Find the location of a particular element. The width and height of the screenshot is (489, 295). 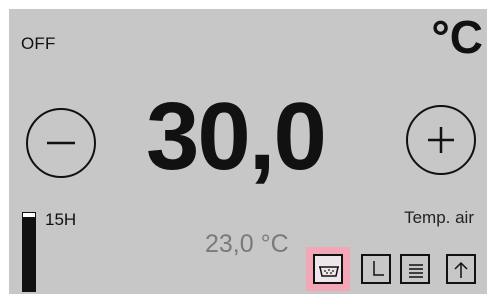

bath-icon is located at coordinates (329, 271).